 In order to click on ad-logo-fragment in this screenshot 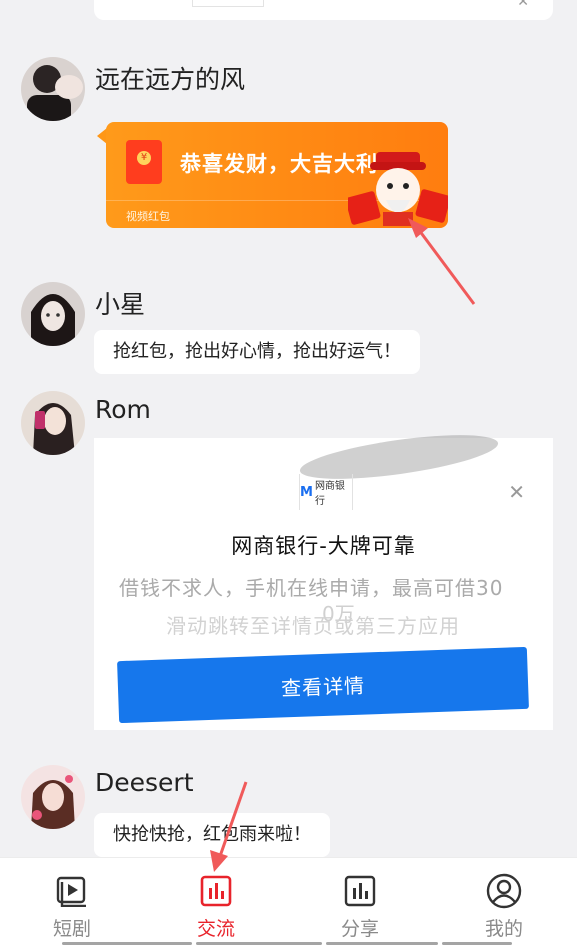, I will do `click(228, 3)`.